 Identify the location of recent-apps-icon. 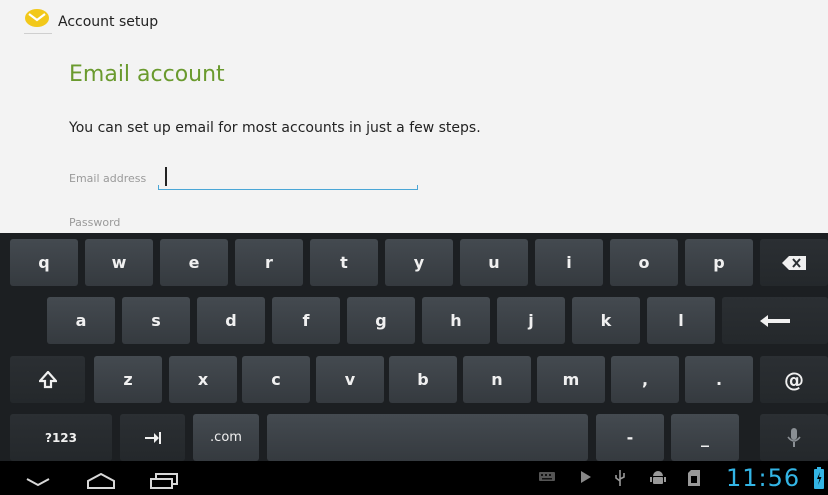
(164, 481).